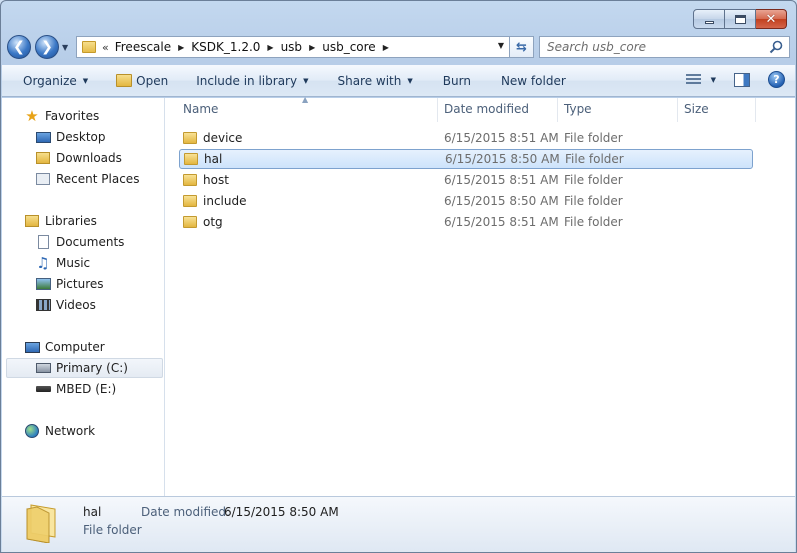  What do you see at coordinates (70, 431) in the screenshot?
I see `nav-label: Network` at bounding box center [70, 431].